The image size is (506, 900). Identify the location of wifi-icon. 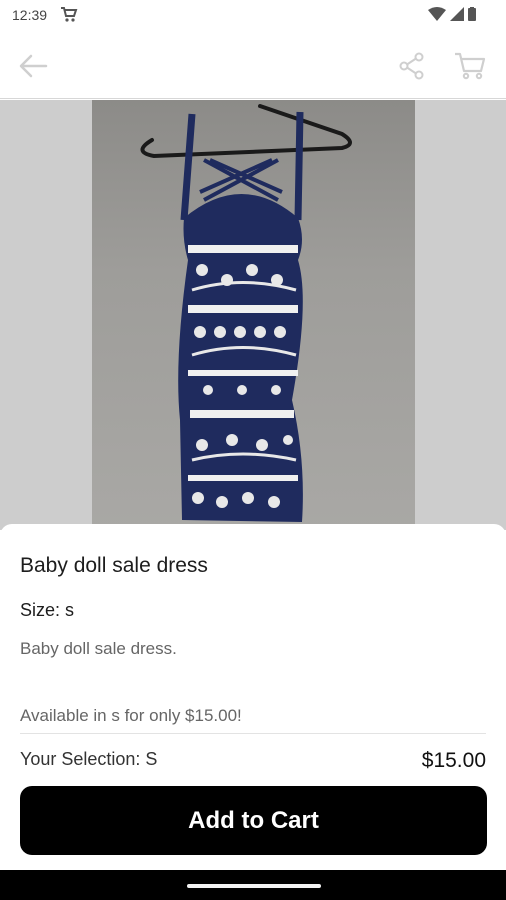
(437, 14).